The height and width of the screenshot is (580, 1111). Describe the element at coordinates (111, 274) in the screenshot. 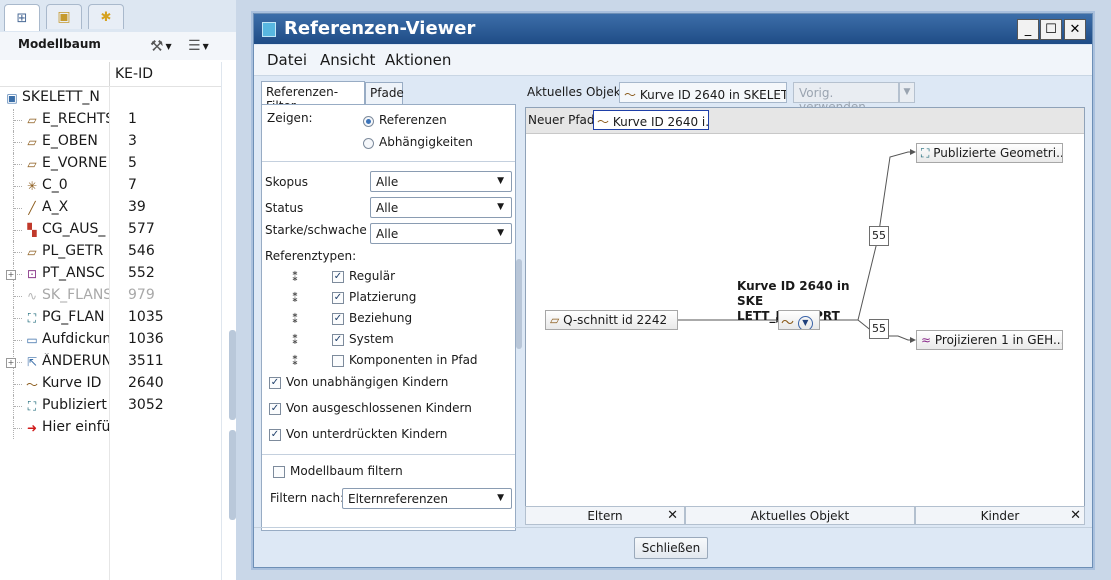

I see `tree-item: + ⊡ PT_ANSC 552` at that location.